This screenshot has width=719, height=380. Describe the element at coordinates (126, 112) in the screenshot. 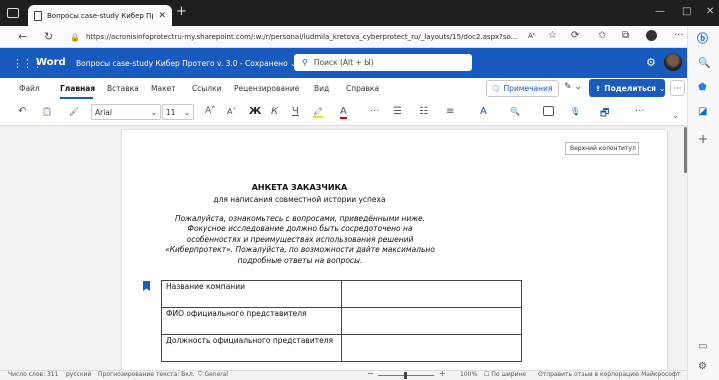

I see `font-family-select: Arial ⌄` at that location.